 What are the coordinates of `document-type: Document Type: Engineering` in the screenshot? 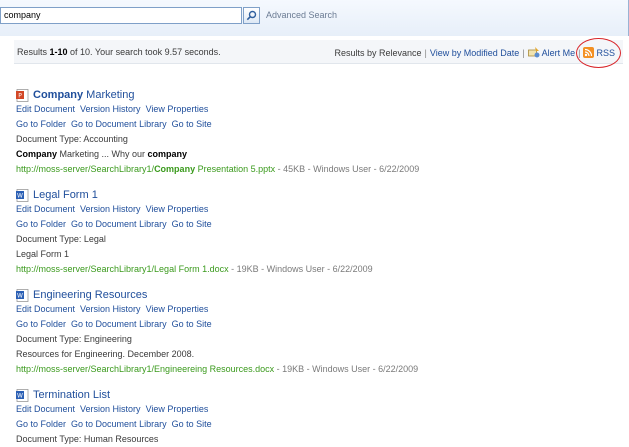 It's located at (74, 339).